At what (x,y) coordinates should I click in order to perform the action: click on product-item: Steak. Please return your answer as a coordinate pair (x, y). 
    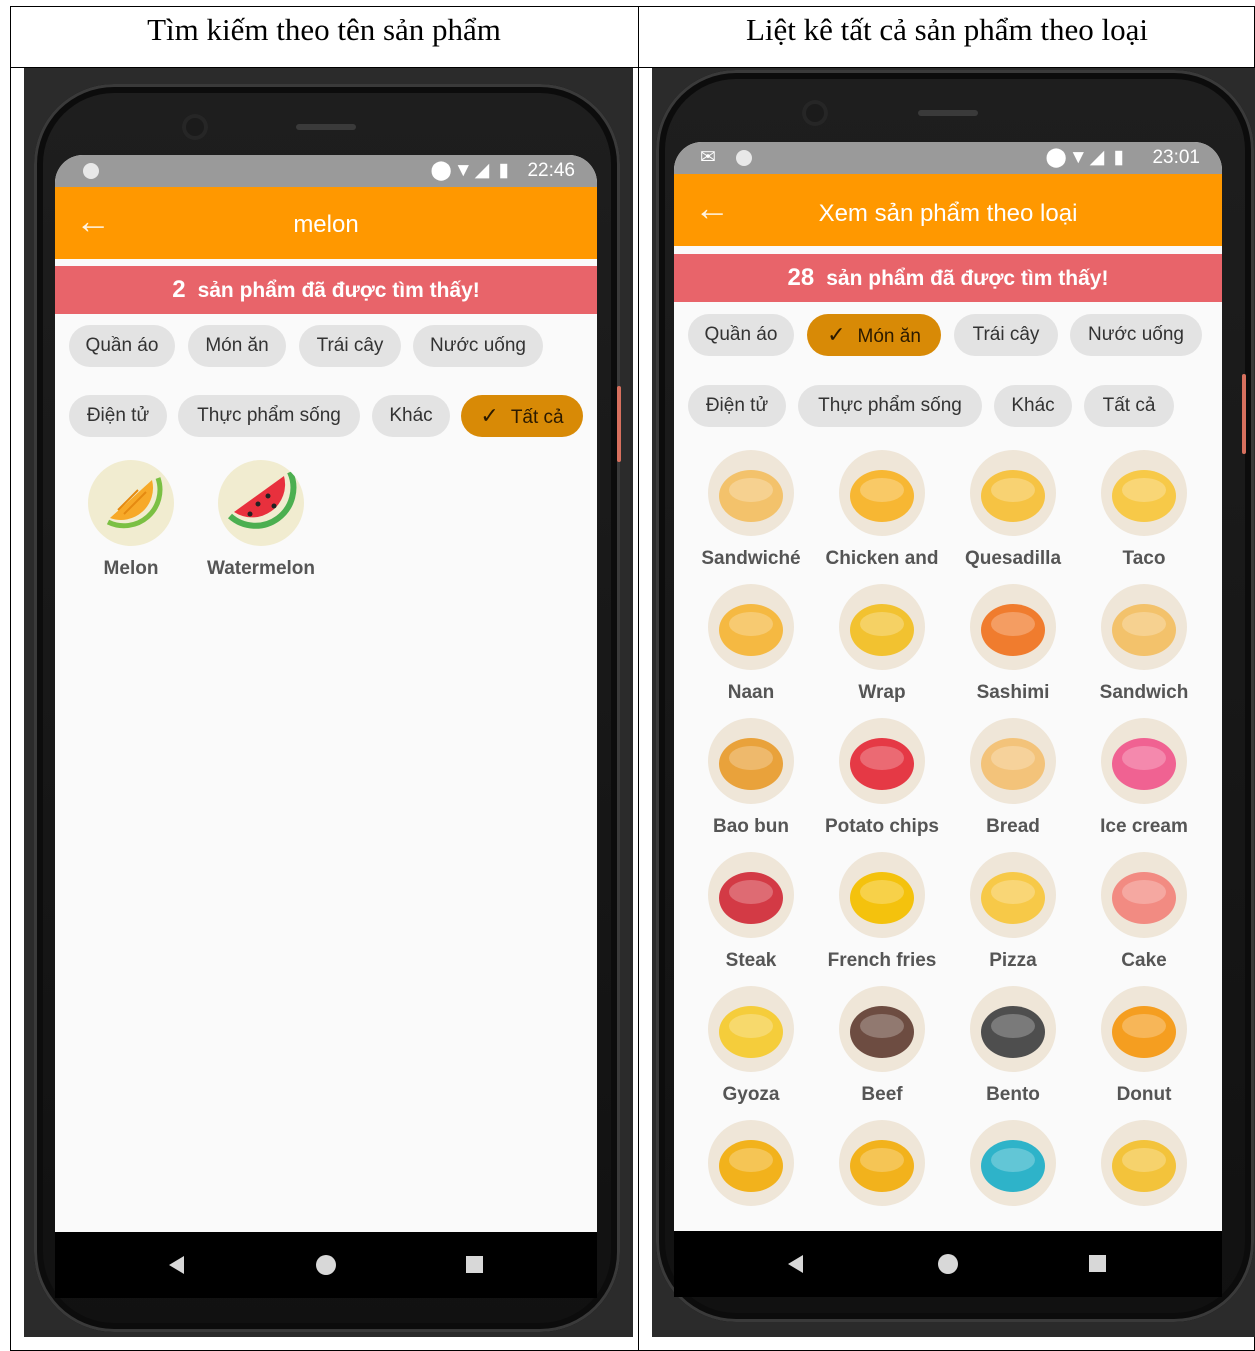
    Looking at the image, I should click on (751, 912).